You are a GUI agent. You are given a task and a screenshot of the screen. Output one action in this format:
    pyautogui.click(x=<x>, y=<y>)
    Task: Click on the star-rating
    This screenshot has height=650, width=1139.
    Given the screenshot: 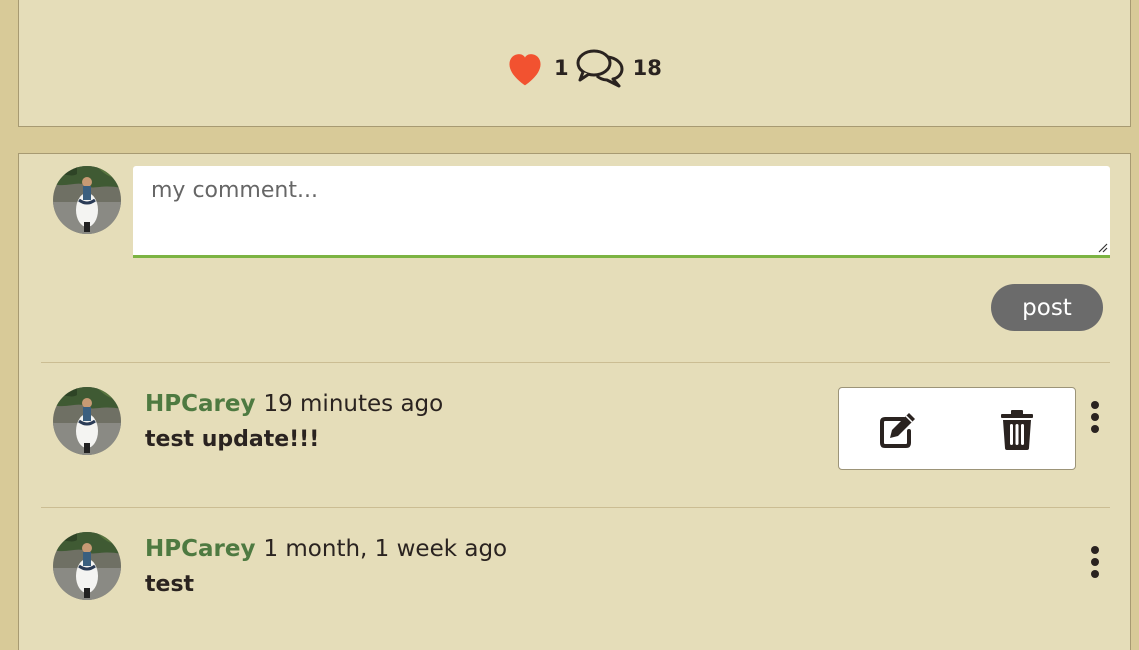 What is the action you would take?
    pyautogui.click(x=577, y=5)
    